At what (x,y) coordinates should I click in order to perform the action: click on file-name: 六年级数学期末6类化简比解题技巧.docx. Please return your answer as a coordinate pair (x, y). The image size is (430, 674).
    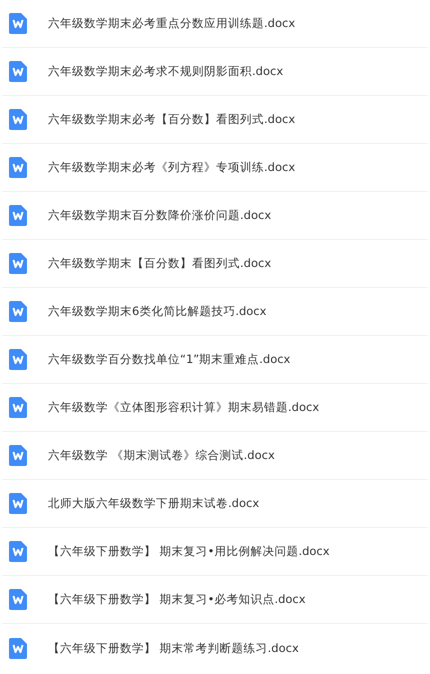
    Looking at the image, I should click on (157, 311).